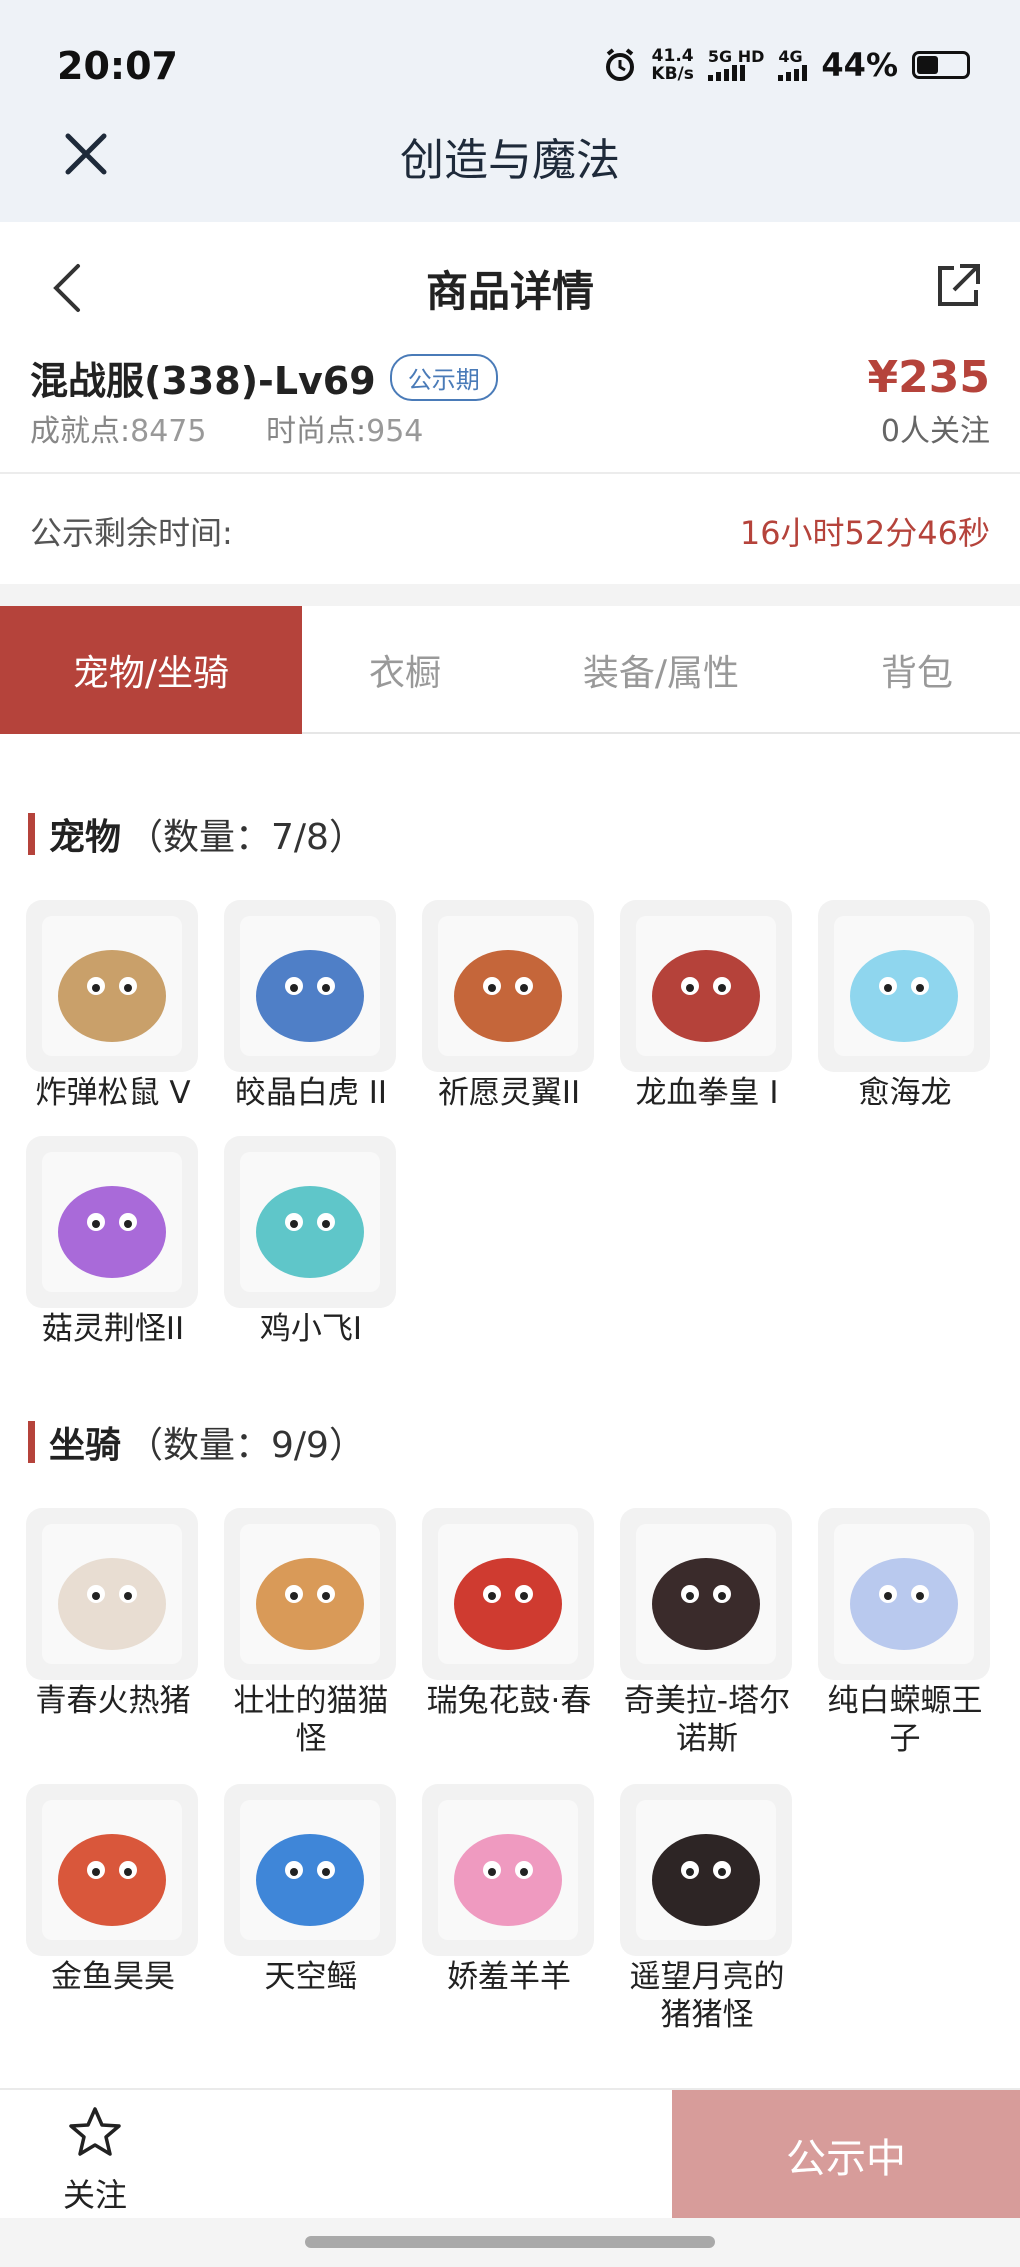  I want to click on tab-backpack: 背包, so click(917, 670).